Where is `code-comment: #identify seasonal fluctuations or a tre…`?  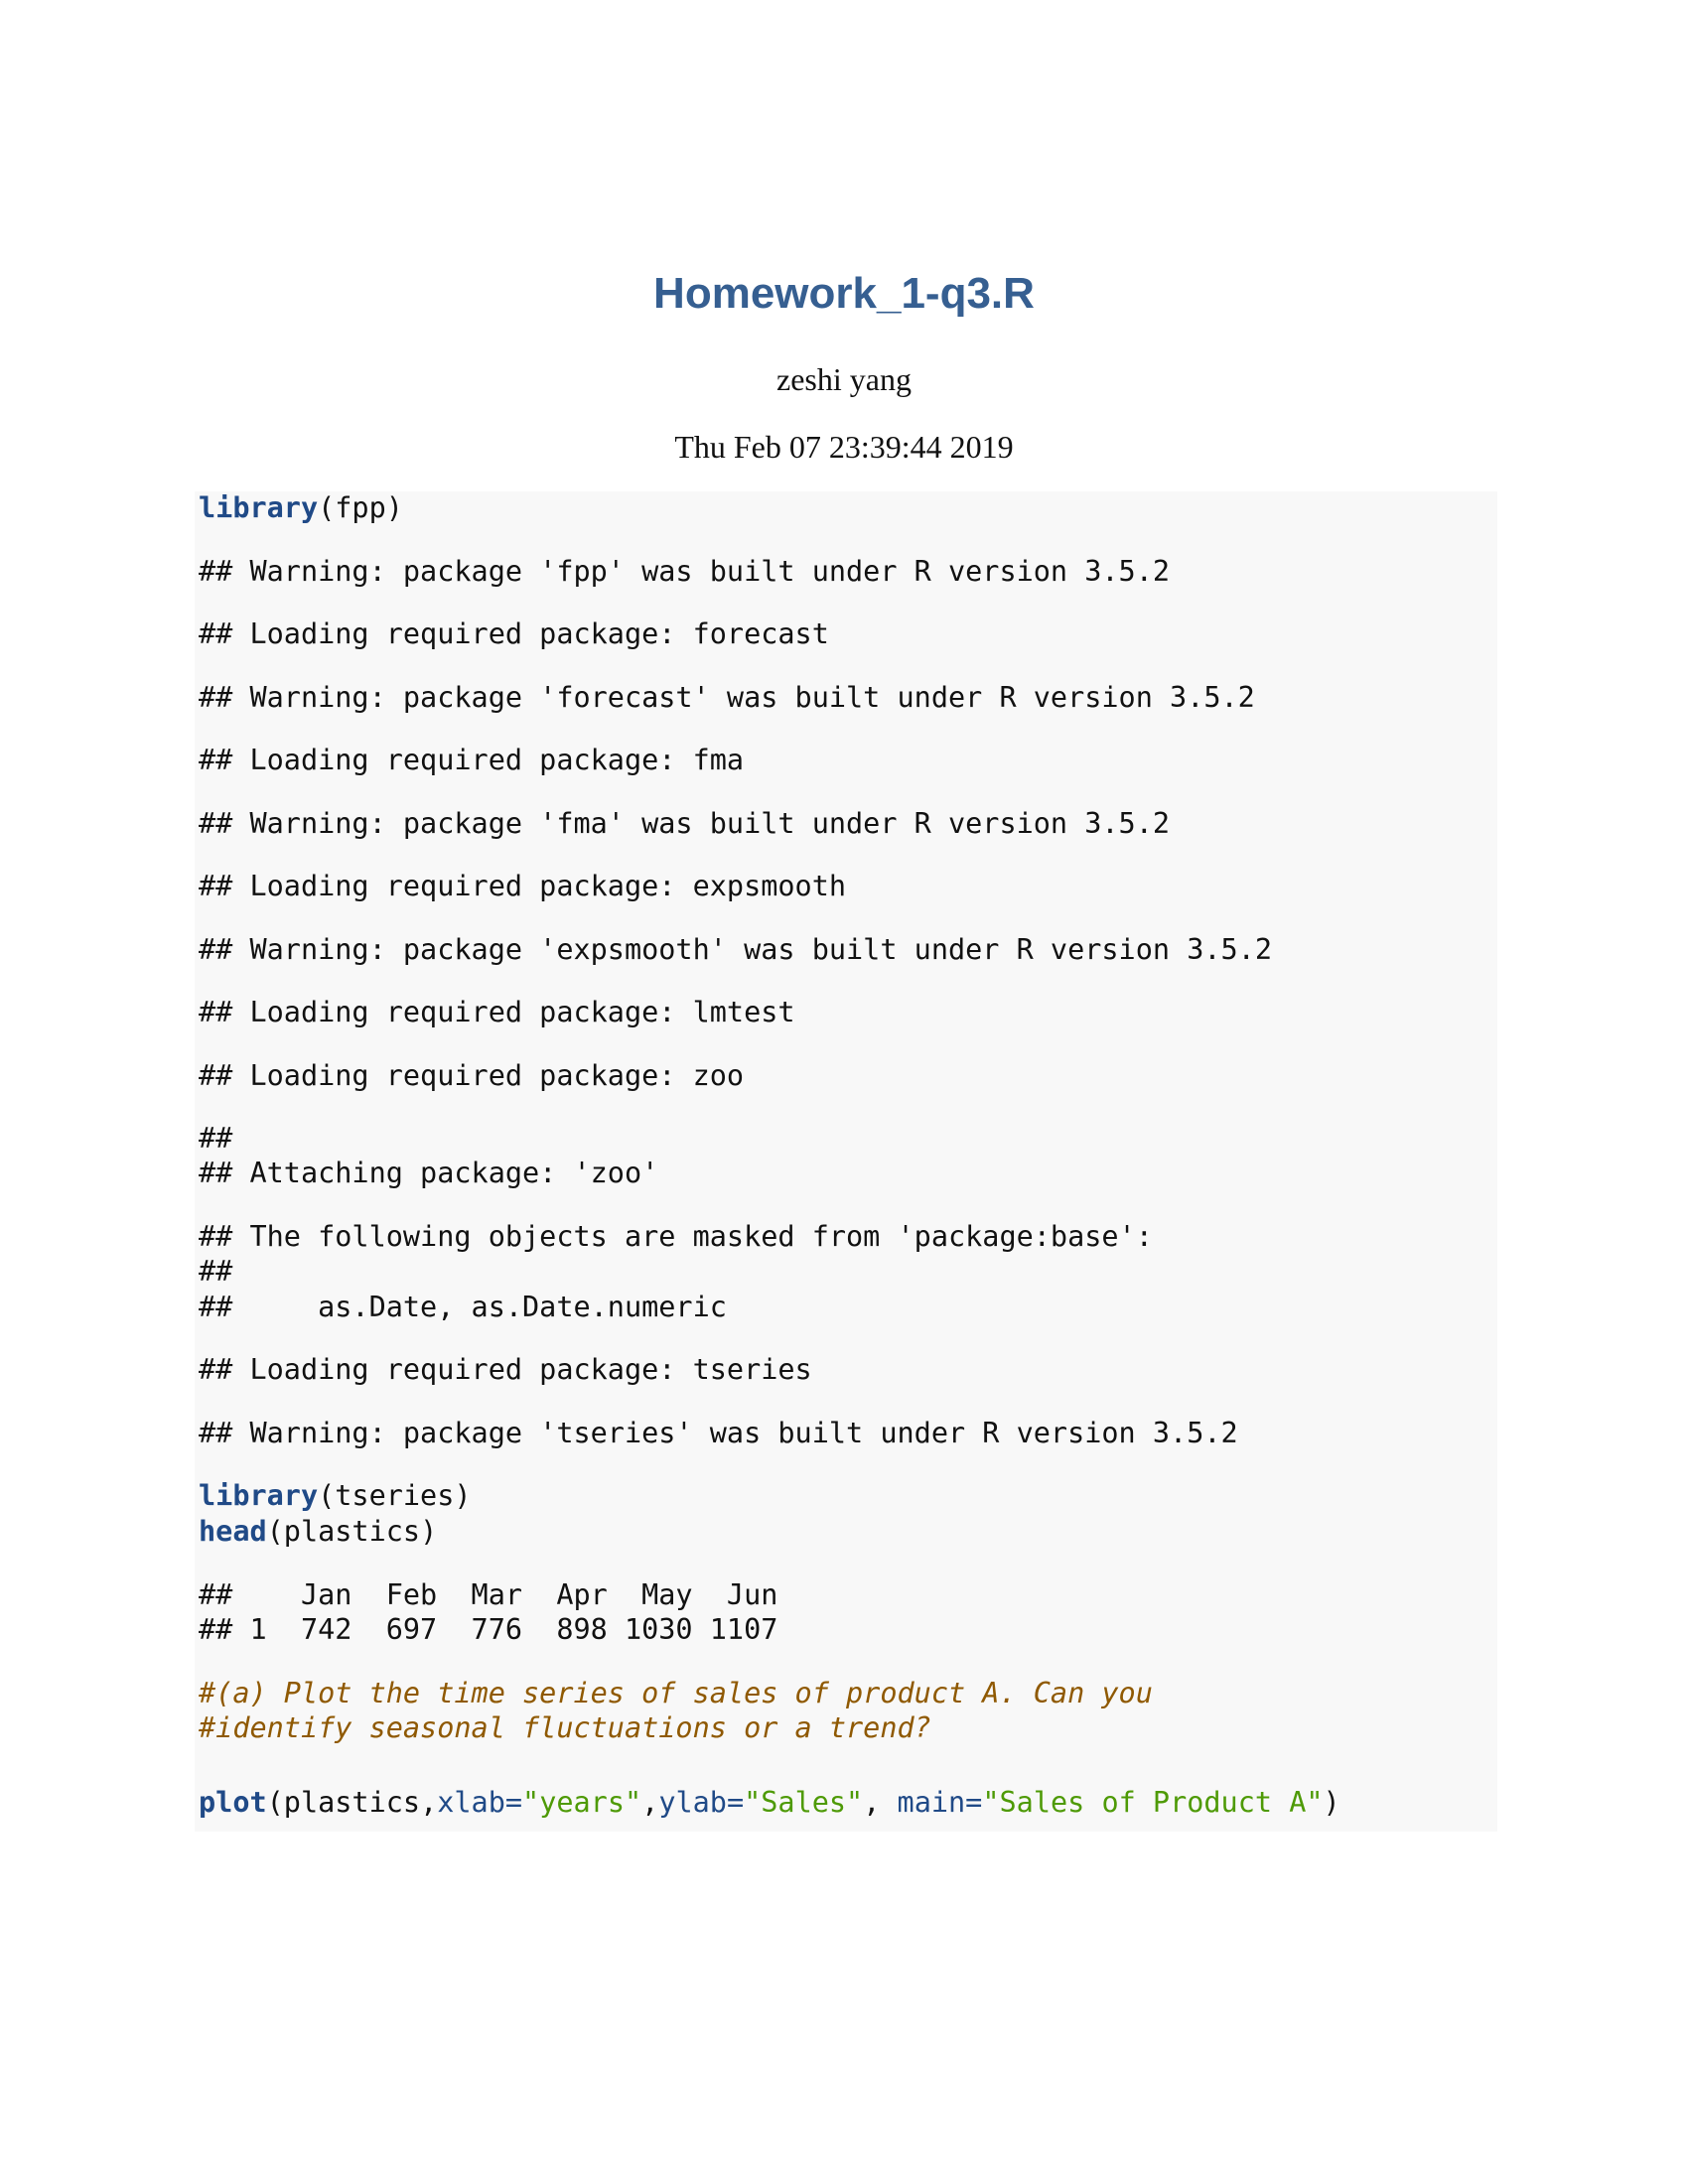 code-comment: #identify seasonal fluctuations or a tre… is located at coordinates (565, 1727).